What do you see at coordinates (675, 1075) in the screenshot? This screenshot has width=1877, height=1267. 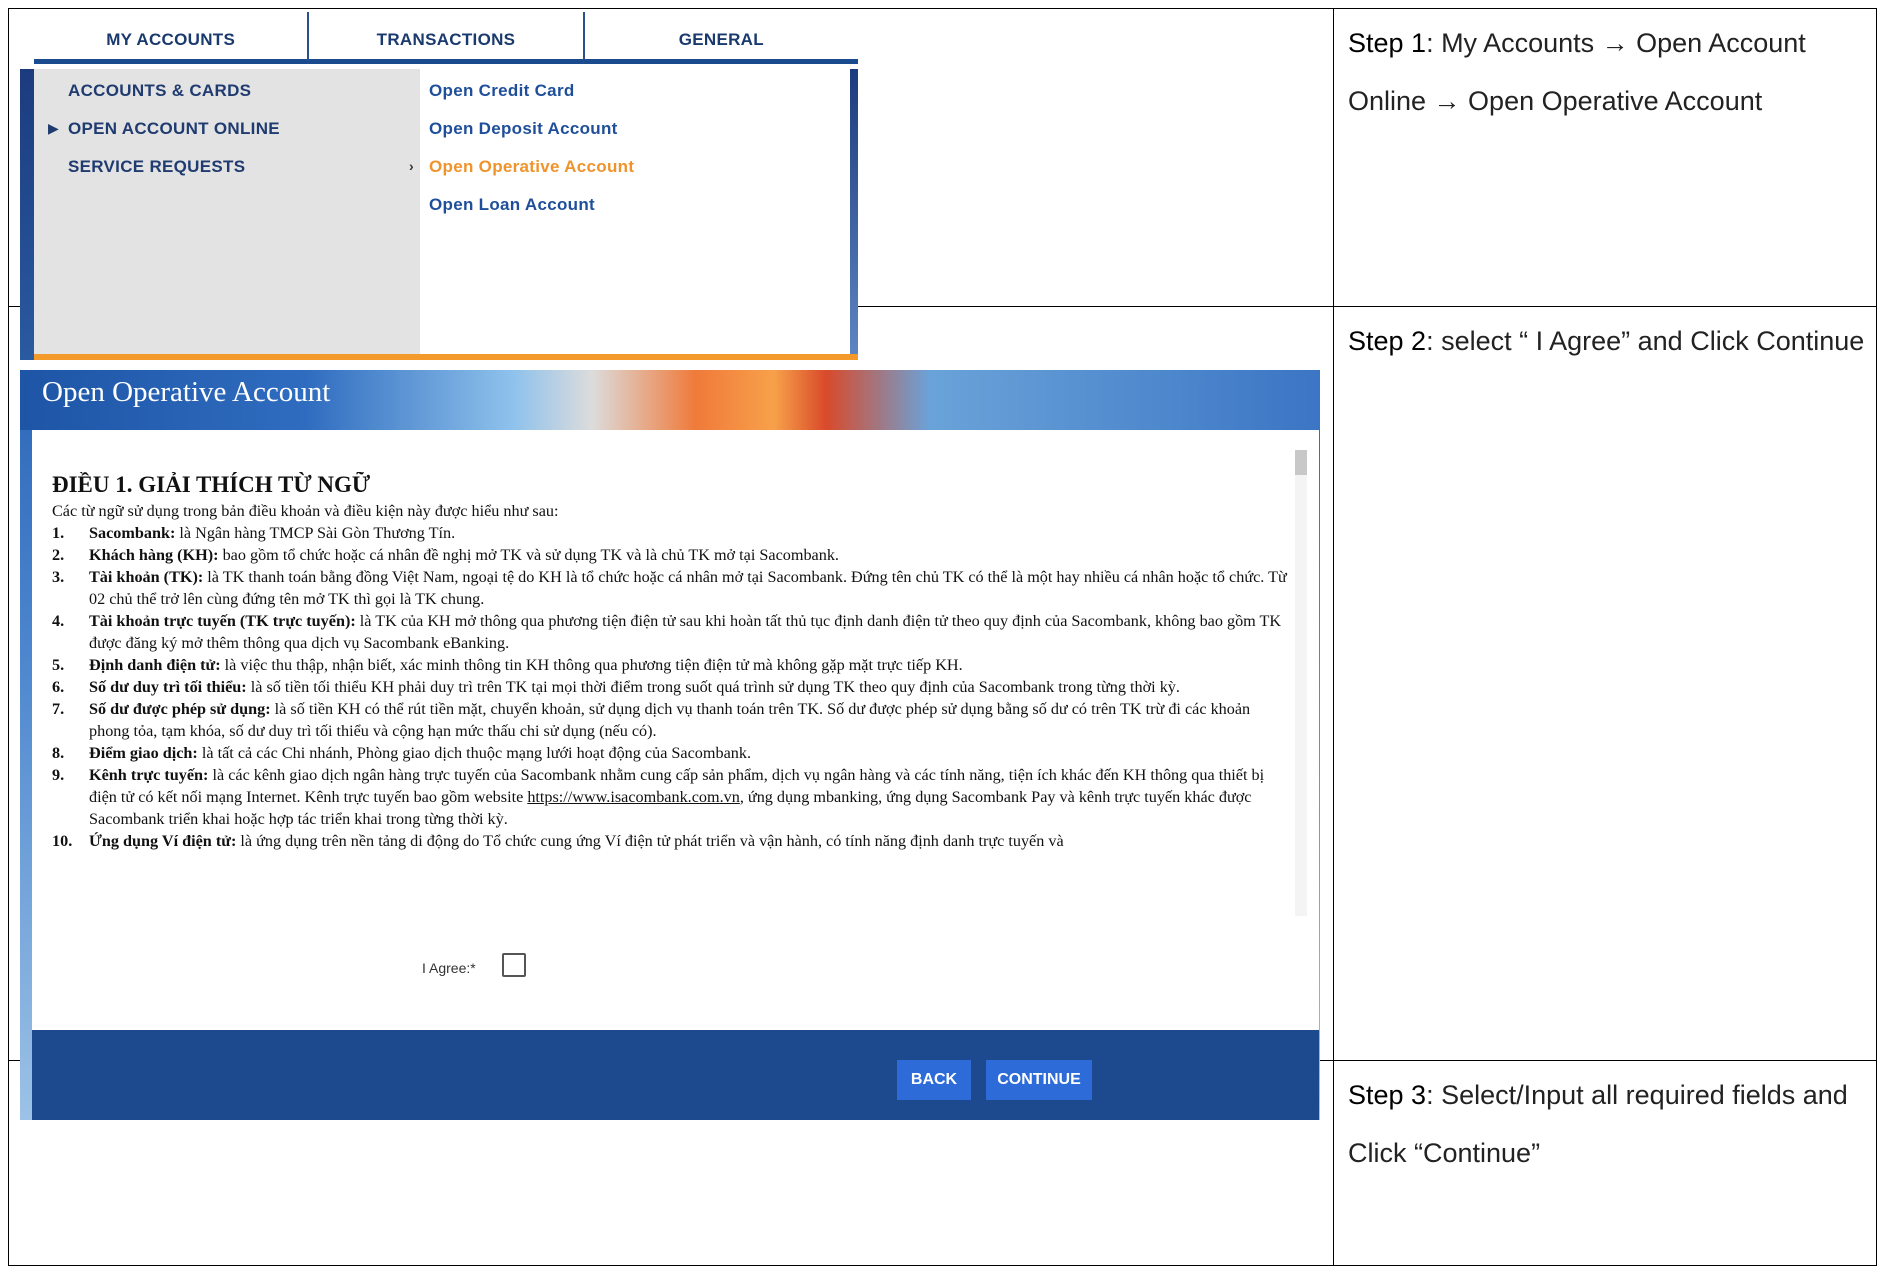 I see `action-footer: BACK CONTINUE` at bounding box center [675, 1075].